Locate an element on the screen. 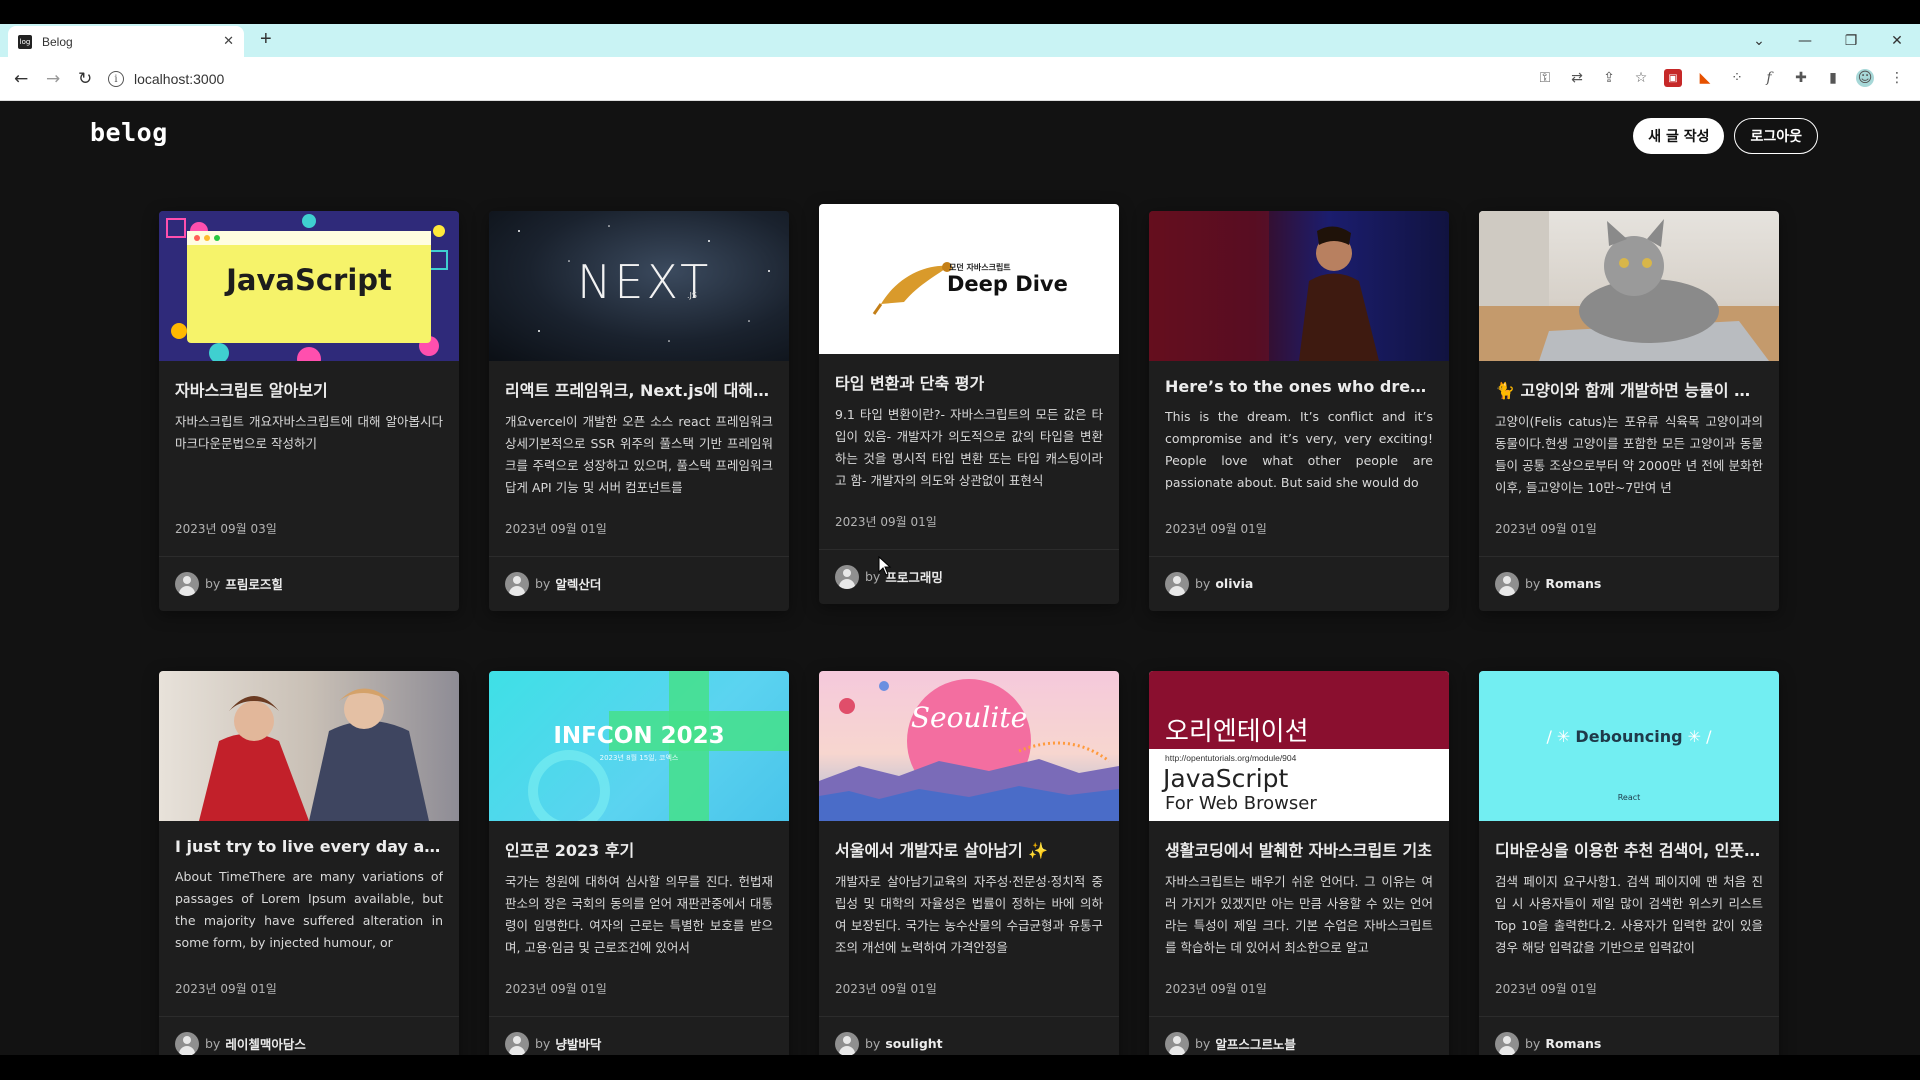 This screenshot has height=1080, width=1920. new-tab-button: + is located at coordinates (266, 39).